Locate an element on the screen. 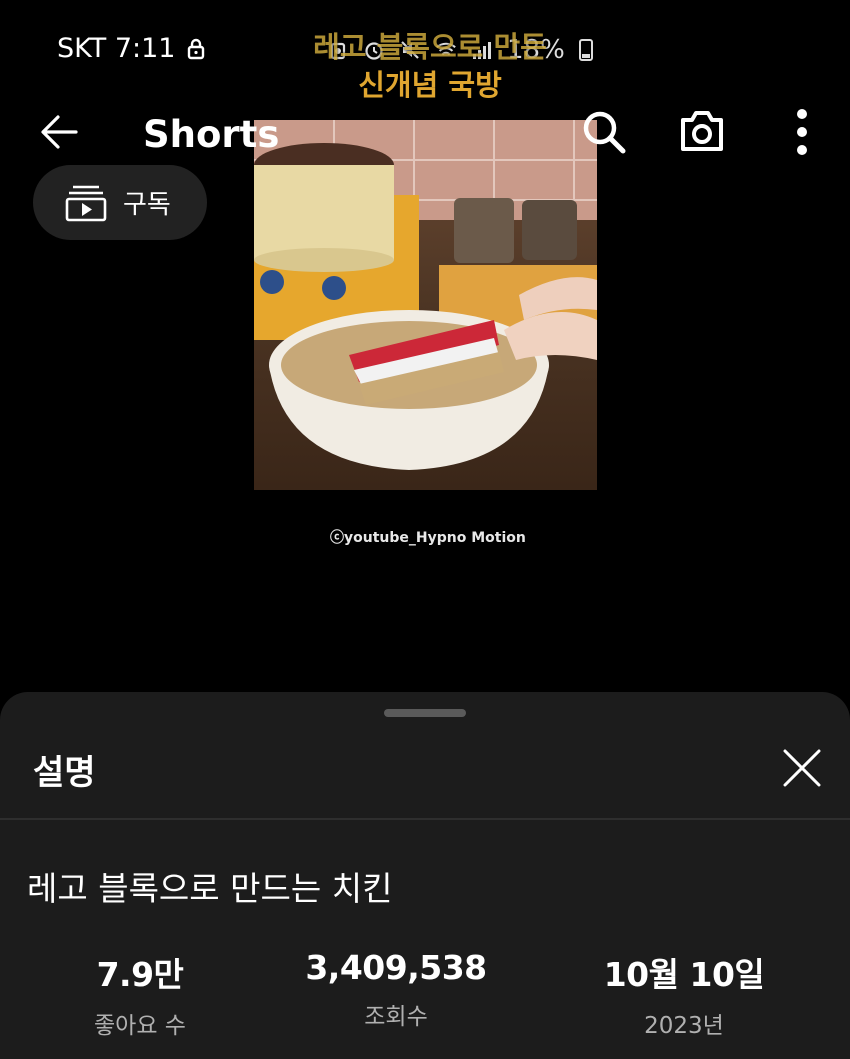  camera-button is located at coordinates (702, 131).